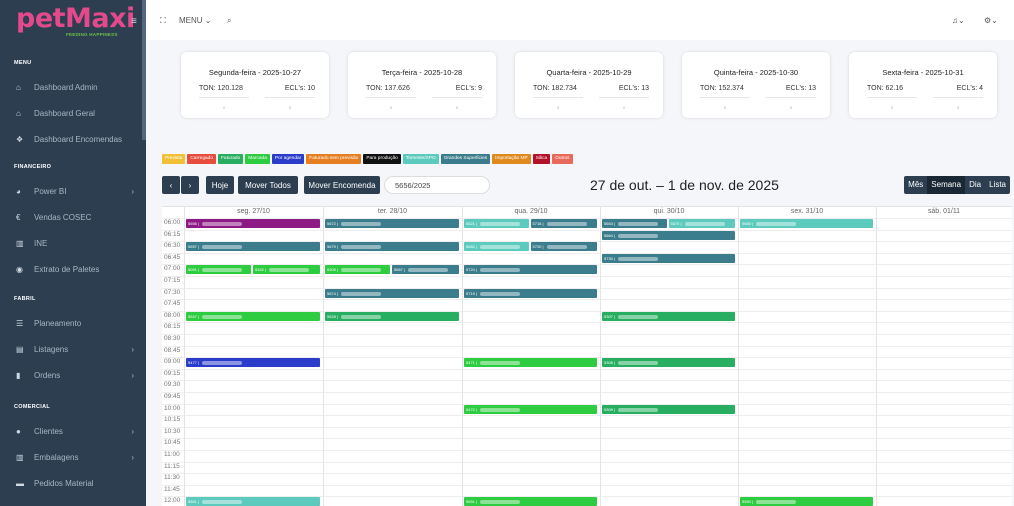  I want to click on sidebar-section-menu: MENU, so click(23, 63).